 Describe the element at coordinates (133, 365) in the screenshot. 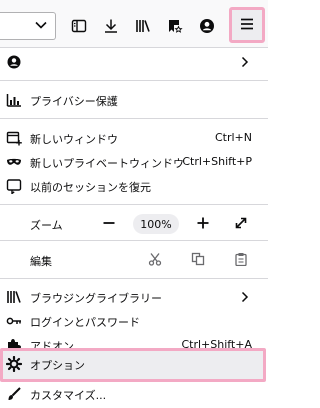

I see `menu-item-options: オプション` at that location.